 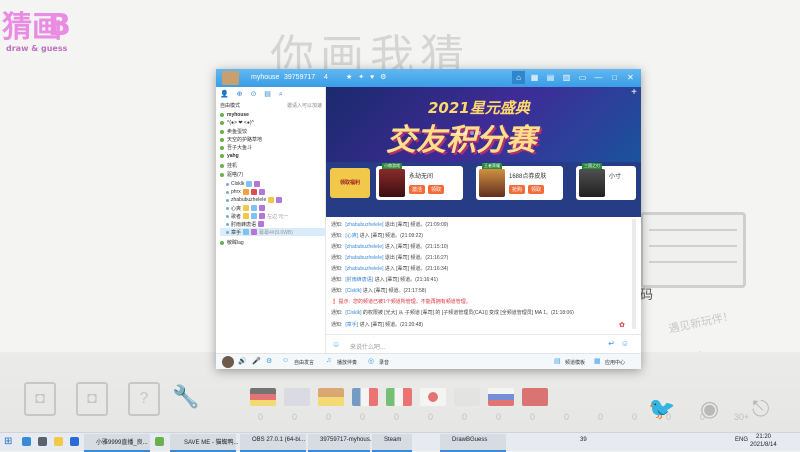 I want to click on free-speak-button: 自由发言, so click(x=304, y=362).